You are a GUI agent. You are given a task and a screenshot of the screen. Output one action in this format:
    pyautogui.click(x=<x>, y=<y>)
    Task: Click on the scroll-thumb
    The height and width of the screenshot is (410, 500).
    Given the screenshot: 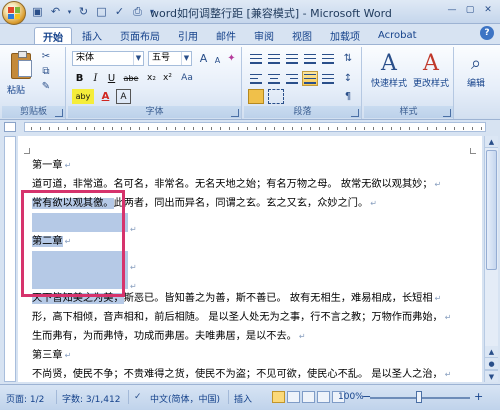 What is the action you would take?
    pyautogui.click(x=491, y=210)
    